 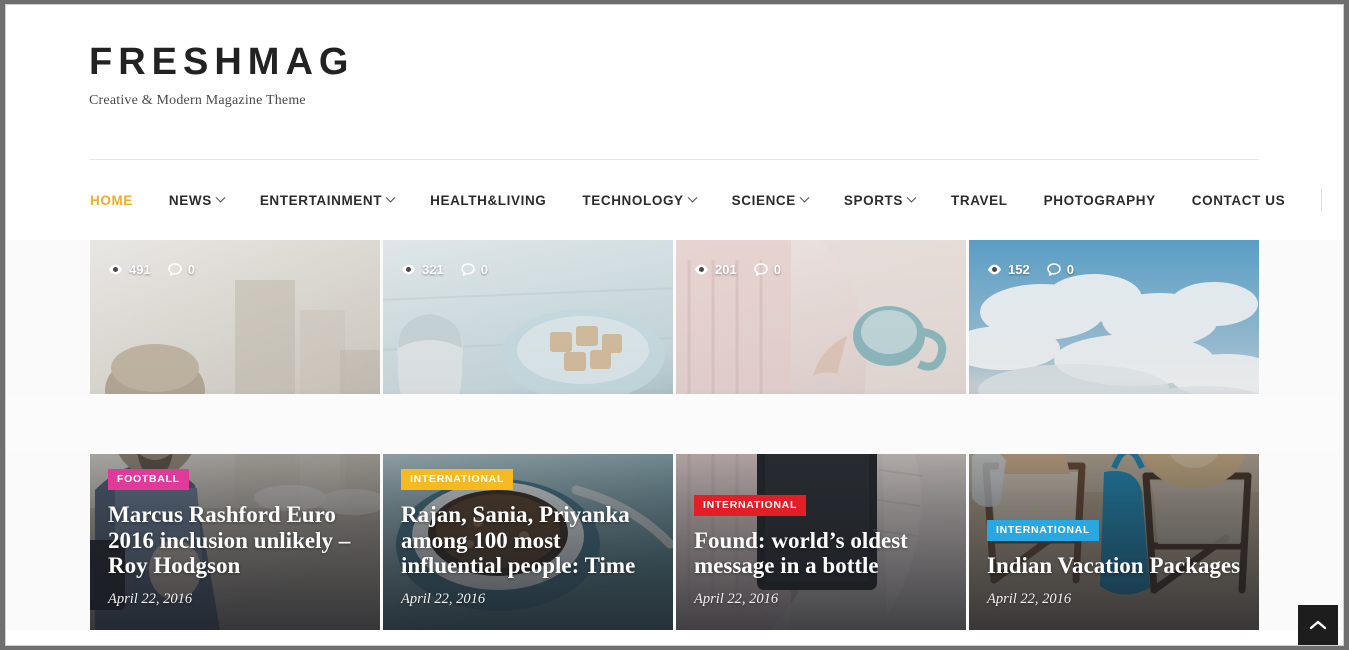 I want to click on nav-item-label: TRAVEL, so click(x=979, y=200).